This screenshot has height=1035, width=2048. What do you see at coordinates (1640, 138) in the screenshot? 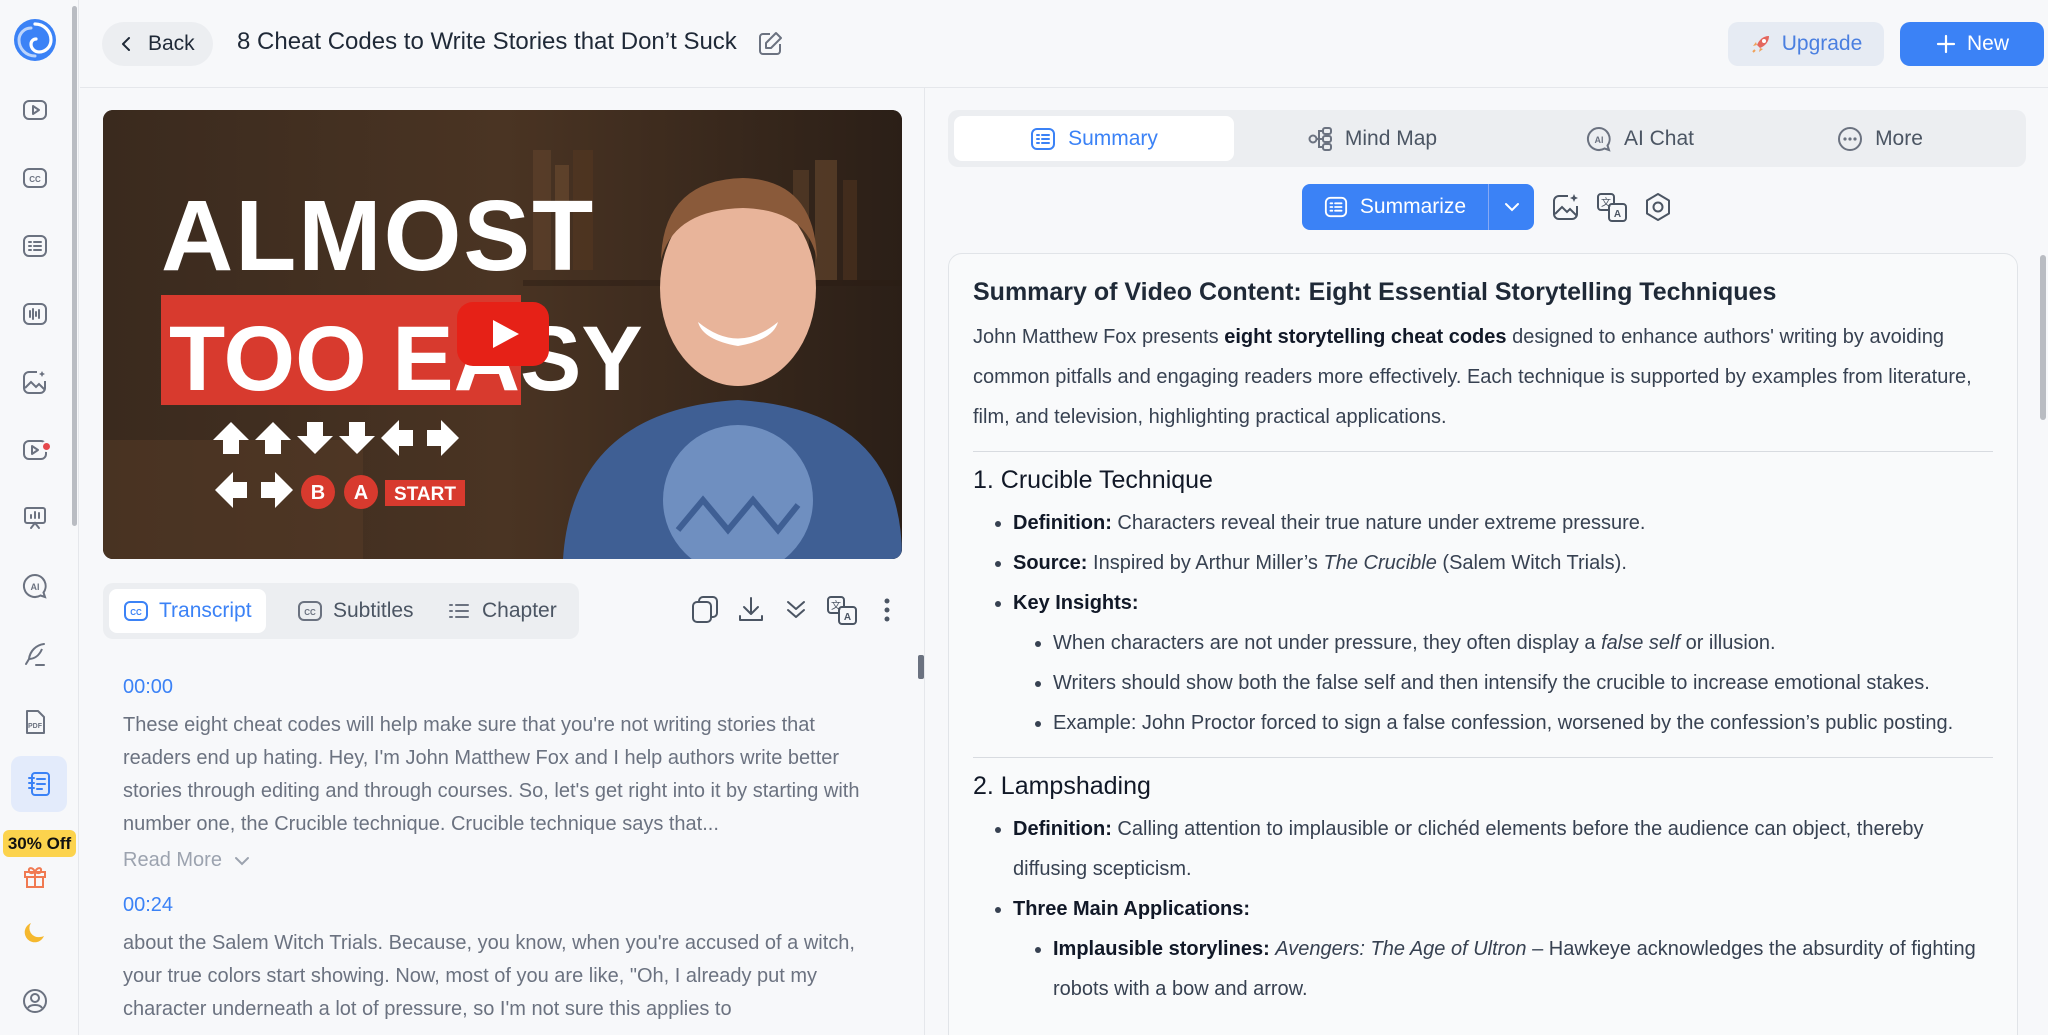
I see `tab-ai-chat: AI AI Chat` at bounding box center [1640, 138].